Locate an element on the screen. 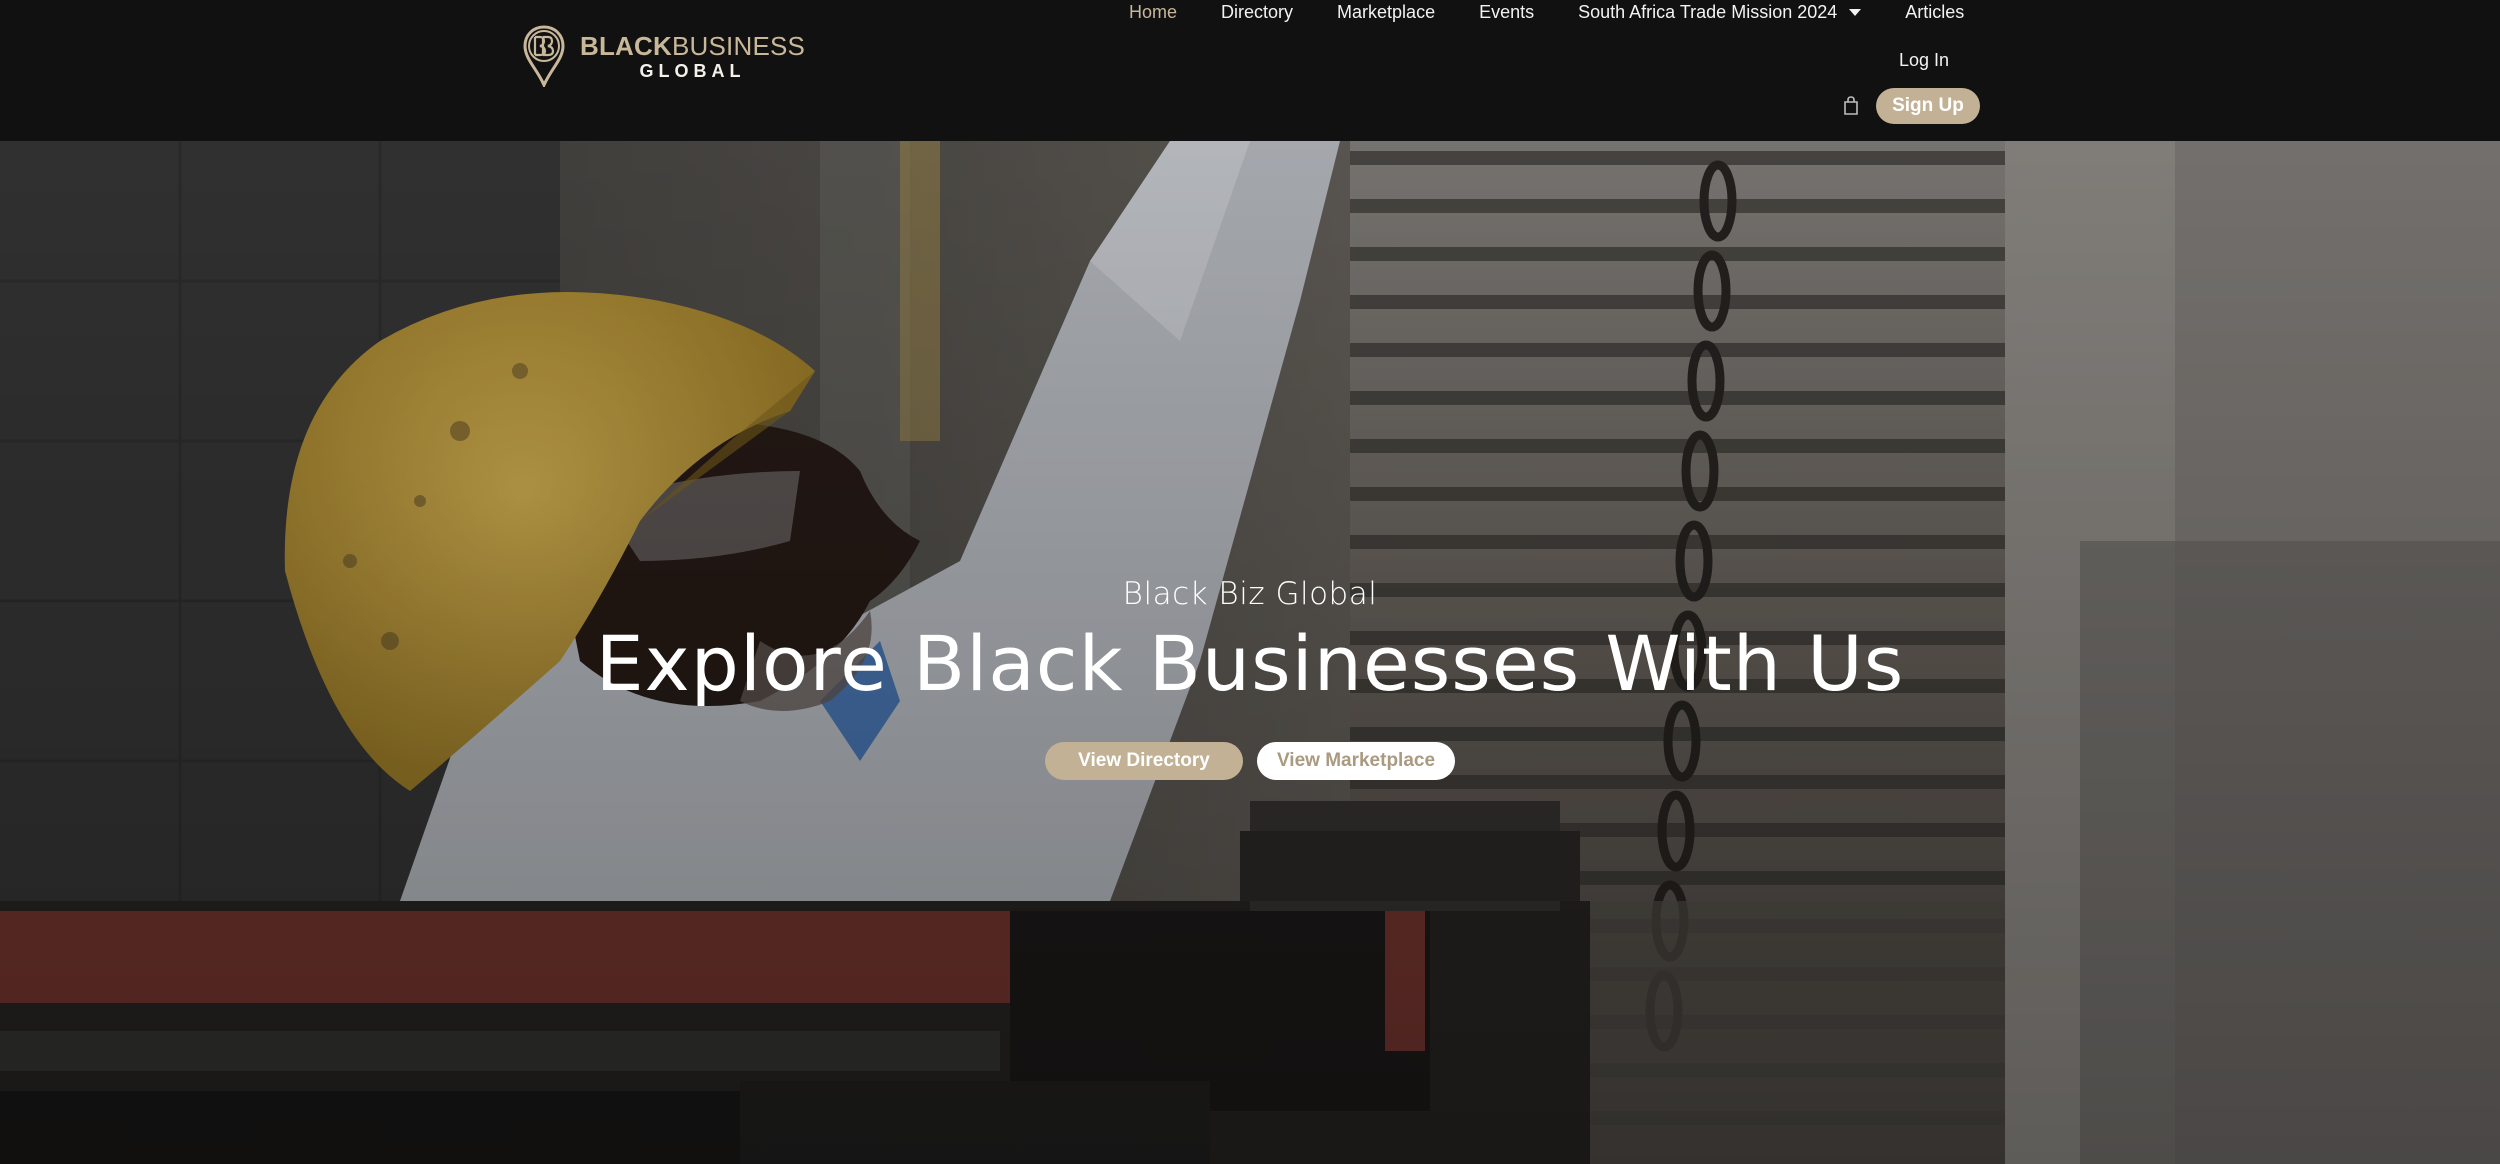 This screenshot has width=2500, height=1164. view-directory-button: View Directory is located at coordinates (1144, 761).